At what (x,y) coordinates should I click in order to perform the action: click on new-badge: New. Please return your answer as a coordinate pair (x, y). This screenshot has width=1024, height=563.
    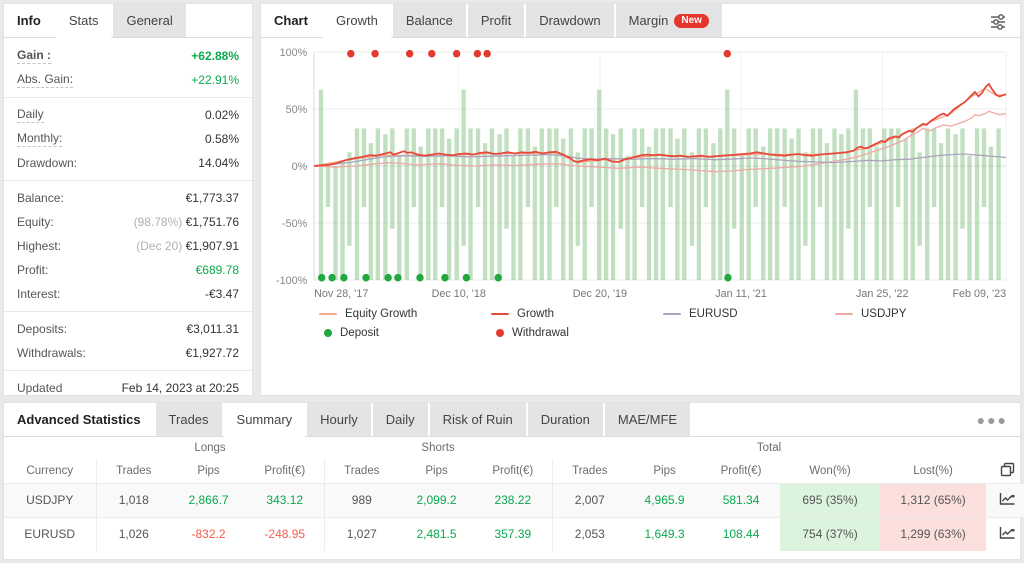
    Looking at the image, I should click on (691, 20).